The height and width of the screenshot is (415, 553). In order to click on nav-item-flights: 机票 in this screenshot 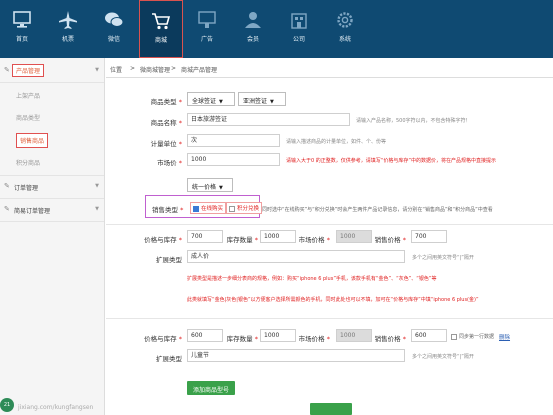, I will do `click(68, 29)`.